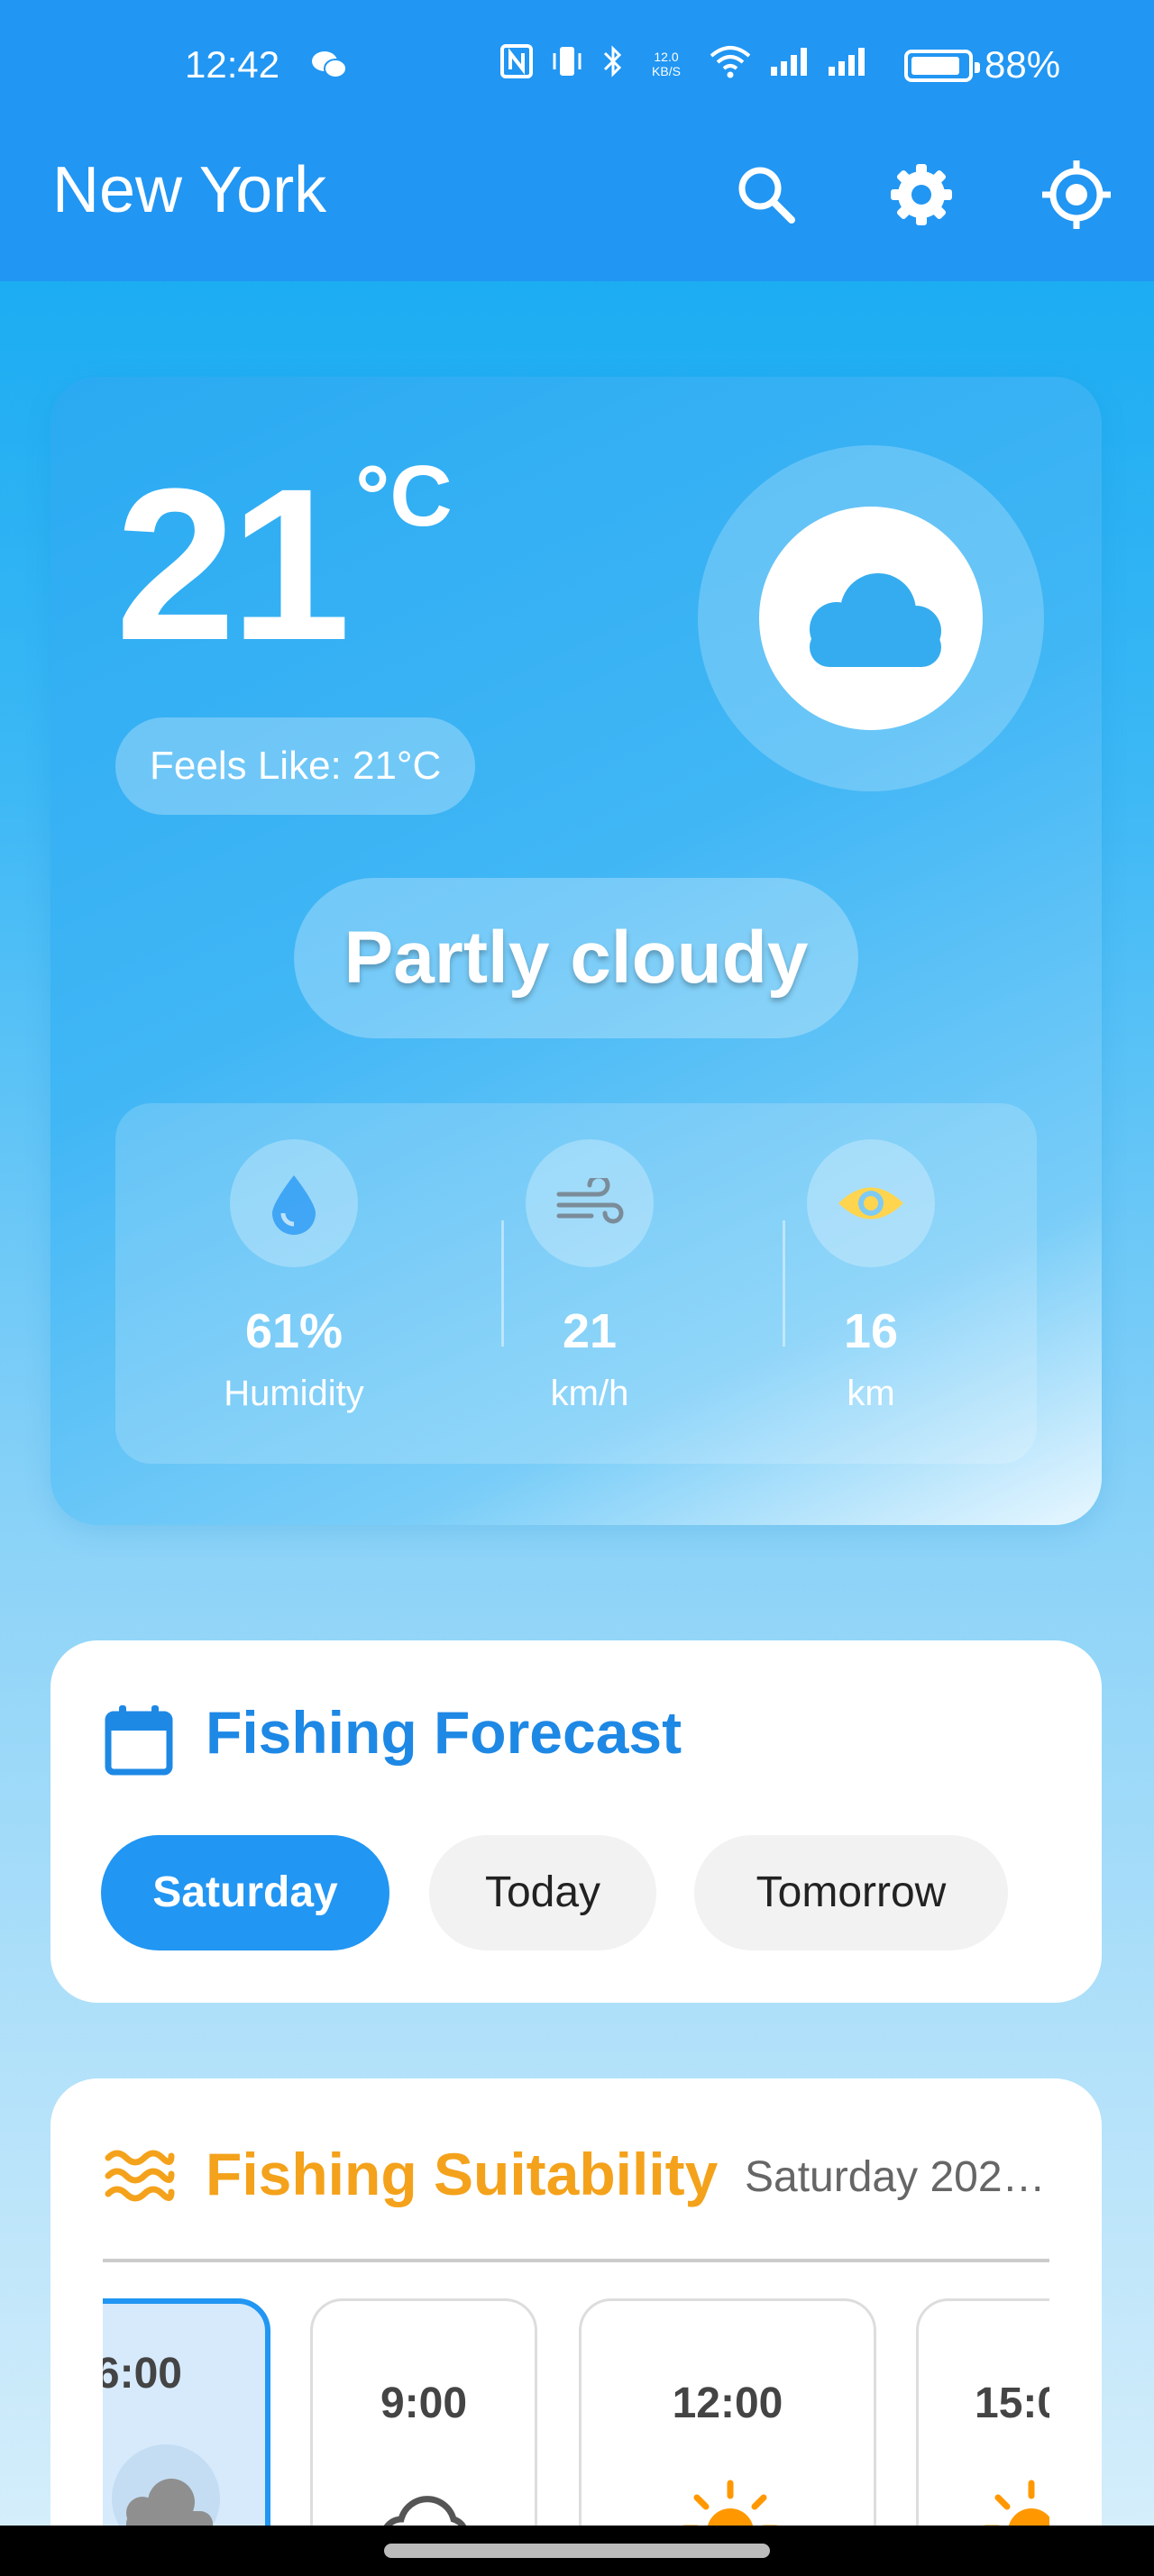  Describe the element at coordinates (613, 64) in the screenshot. I see `bluetooth-icon` at that location.